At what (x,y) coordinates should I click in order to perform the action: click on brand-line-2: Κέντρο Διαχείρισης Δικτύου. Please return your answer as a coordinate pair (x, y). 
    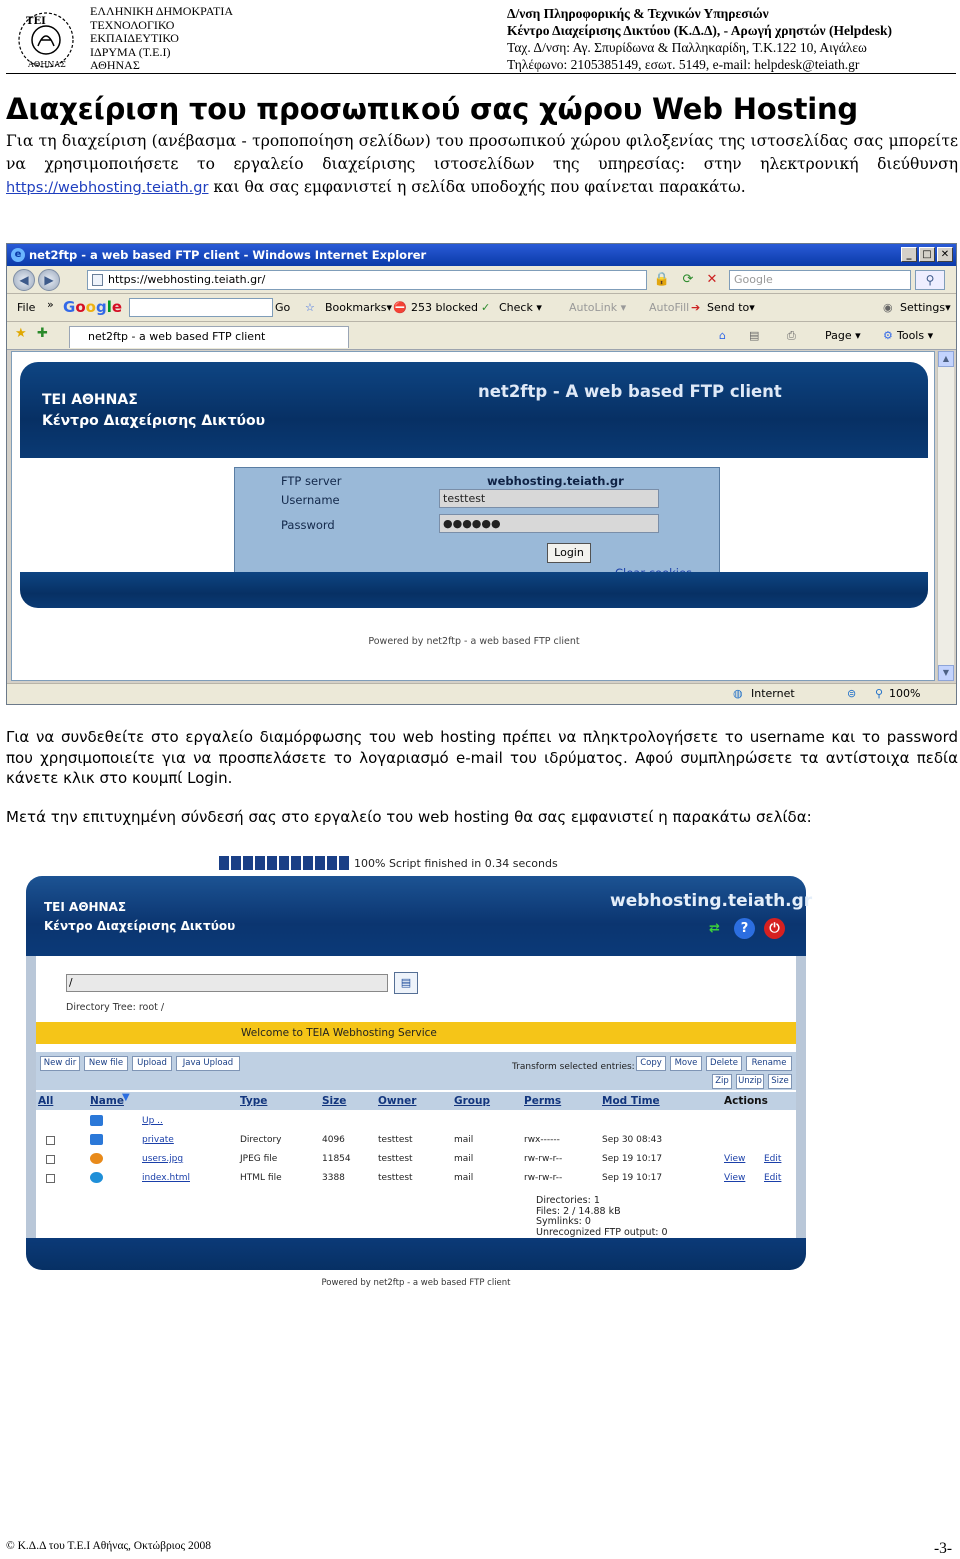
    Looking at the image, I should click on (154, 421).